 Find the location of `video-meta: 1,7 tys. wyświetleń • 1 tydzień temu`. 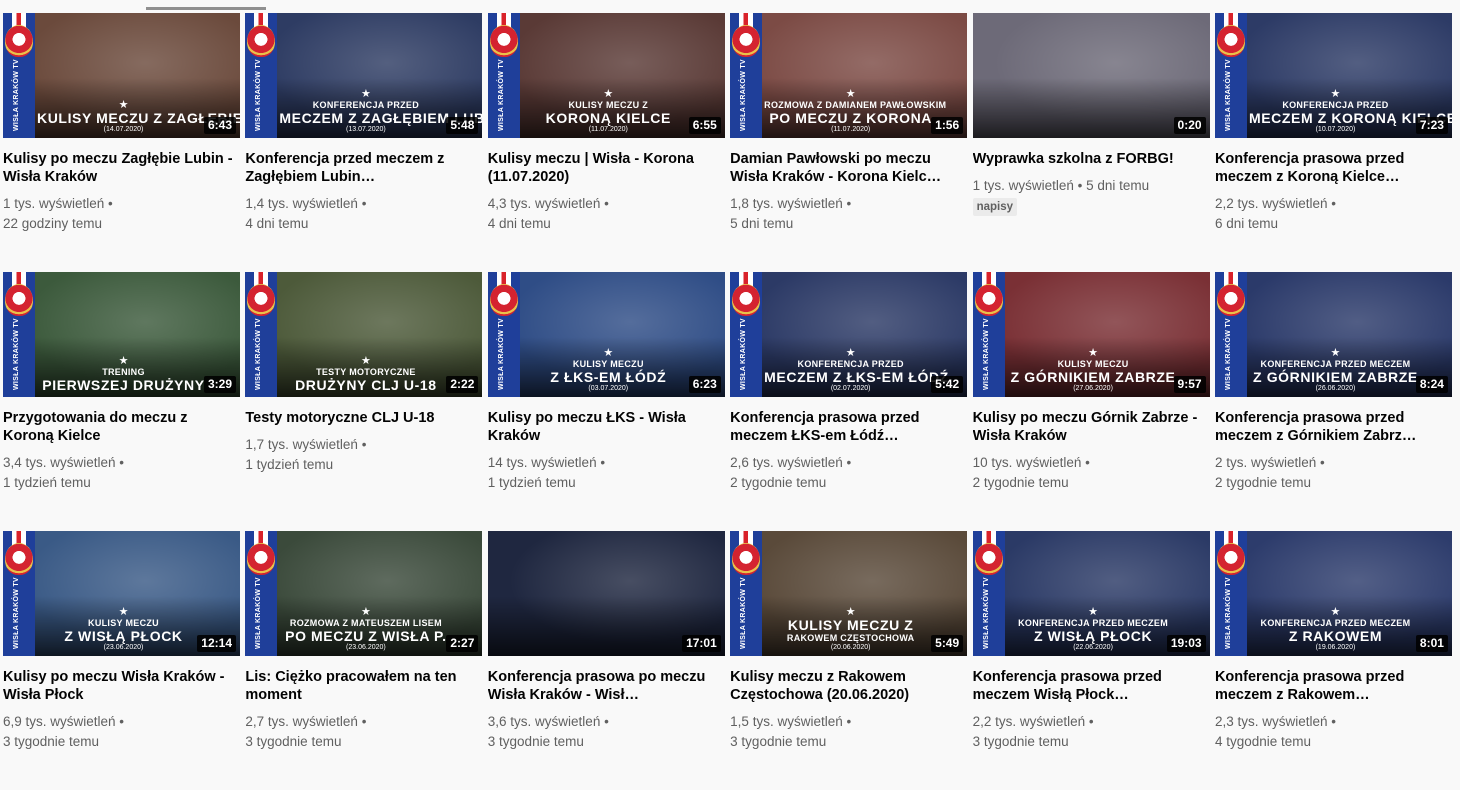

video-meta: 1,7 tys. wyświetleń • 1 tydzień temu is located at coordinates (306, 454).